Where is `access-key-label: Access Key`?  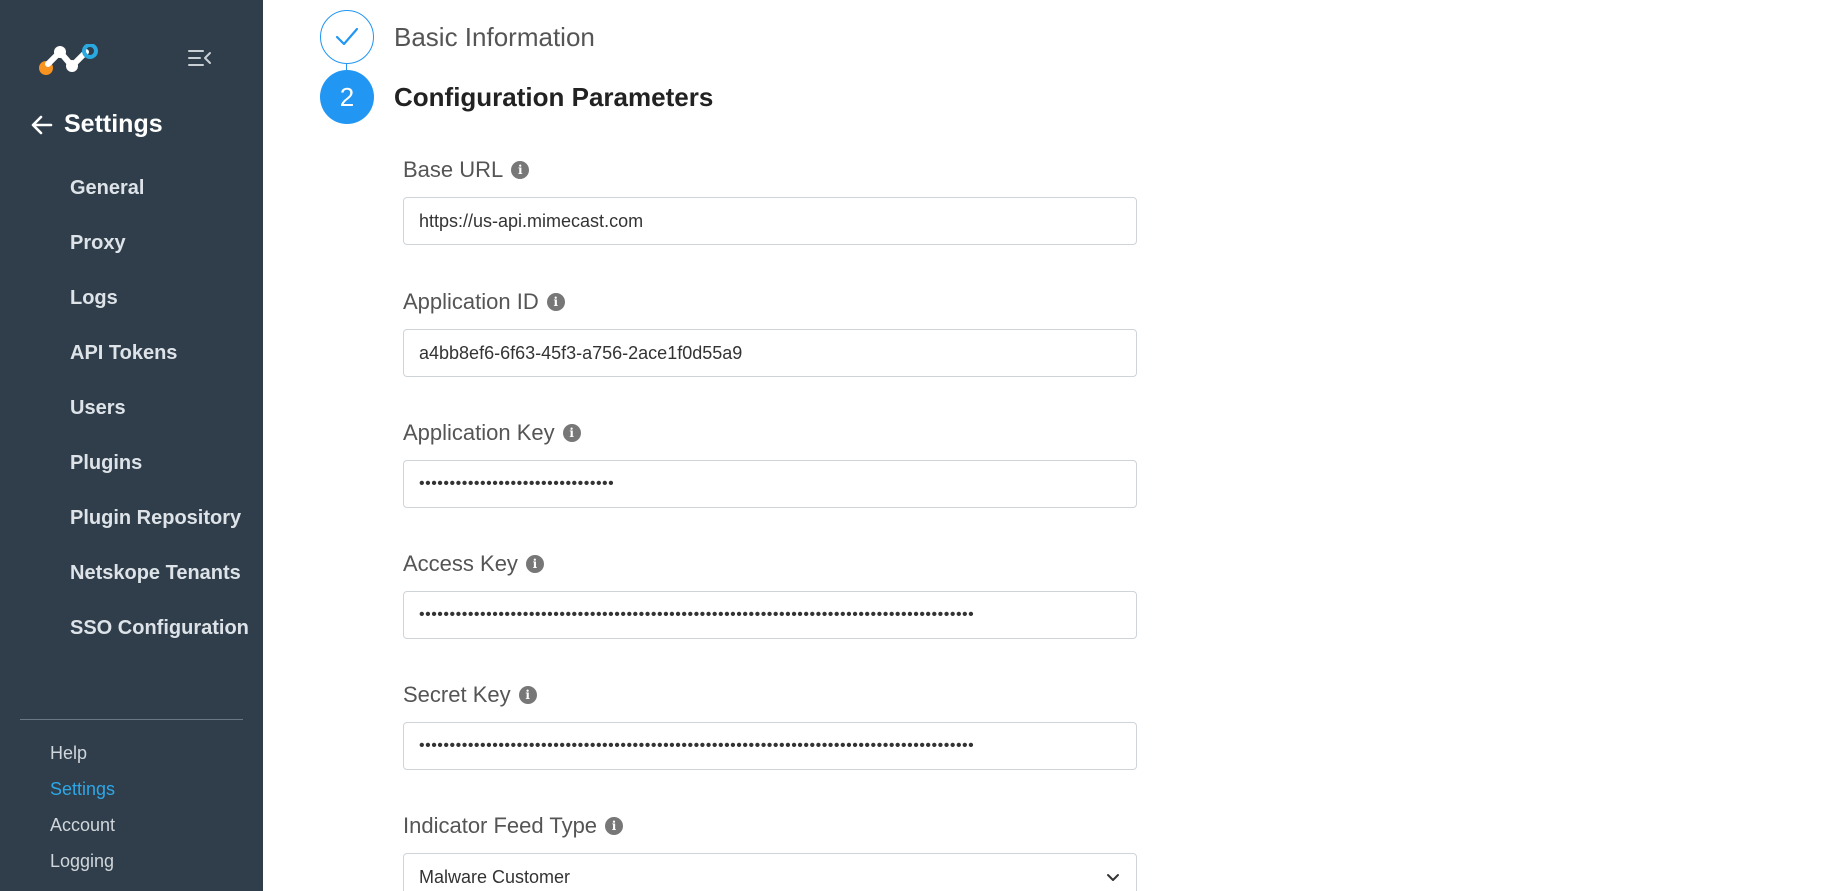
access-key-label: Access Key is located at coordinates (460, 563).